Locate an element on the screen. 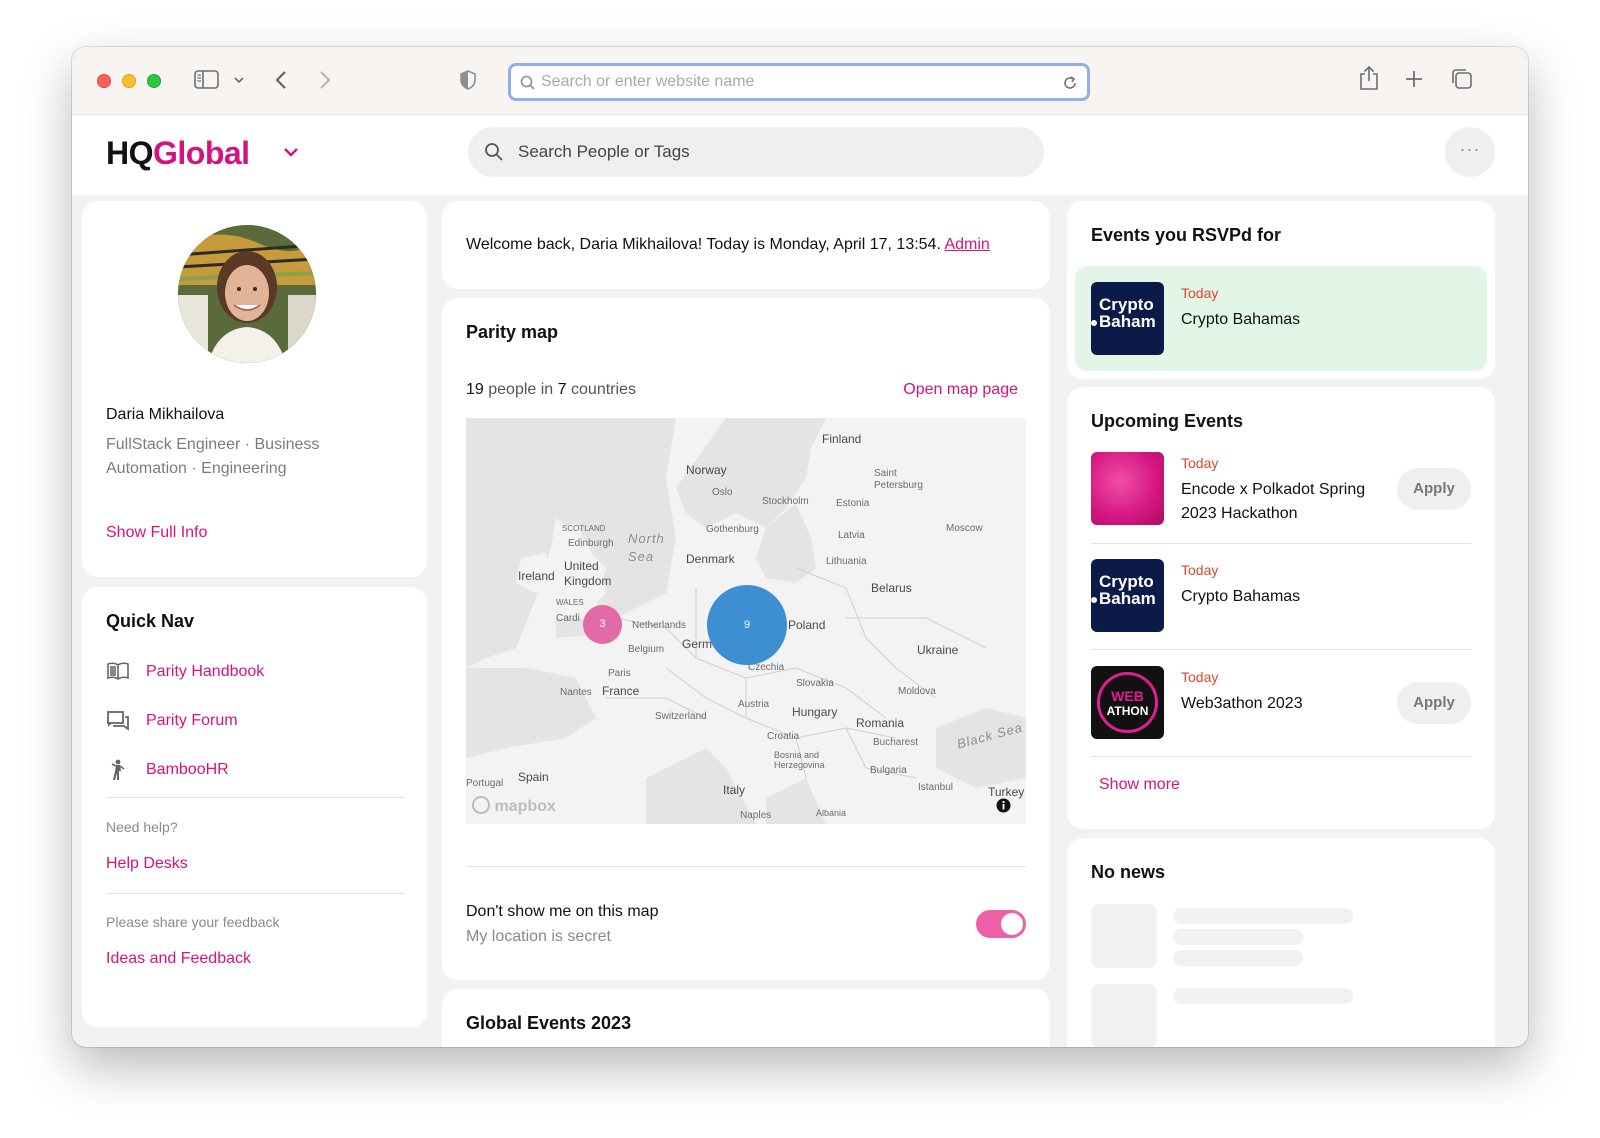 This screenshot has width=1600, height=1138. map-label-saint-petersburg: Saint Petersburg is located at coordinates (898, 479).